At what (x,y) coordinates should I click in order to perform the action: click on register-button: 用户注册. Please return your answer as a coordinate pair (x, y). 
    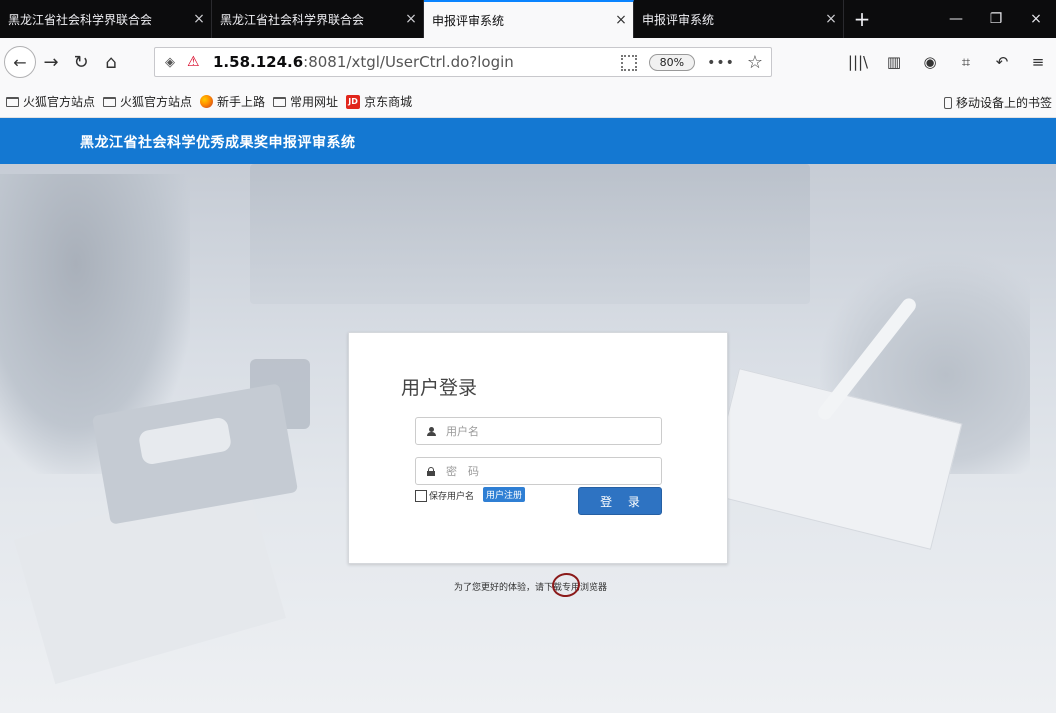
    Looking at the image, I should click on (504, 494).